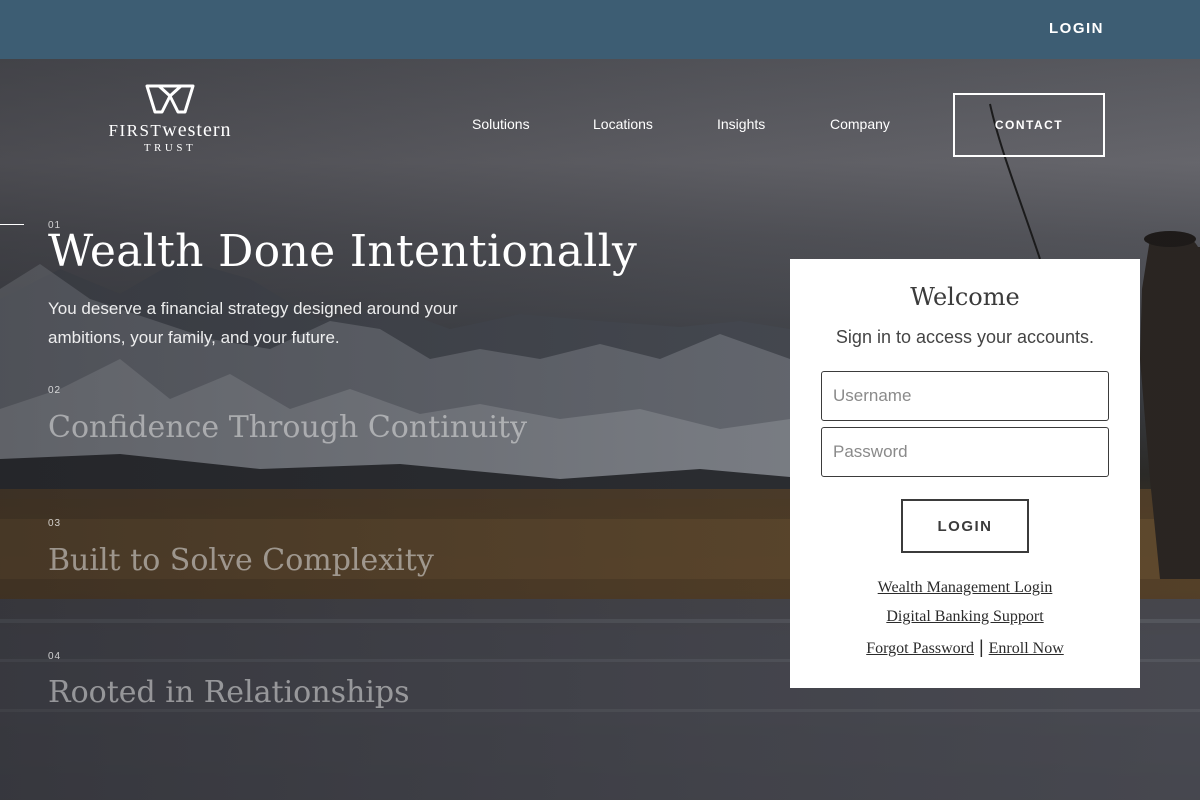  Describe the element at coordinates (965, 526) in the screenshot. I see `login-button: LOGIN` at that location.